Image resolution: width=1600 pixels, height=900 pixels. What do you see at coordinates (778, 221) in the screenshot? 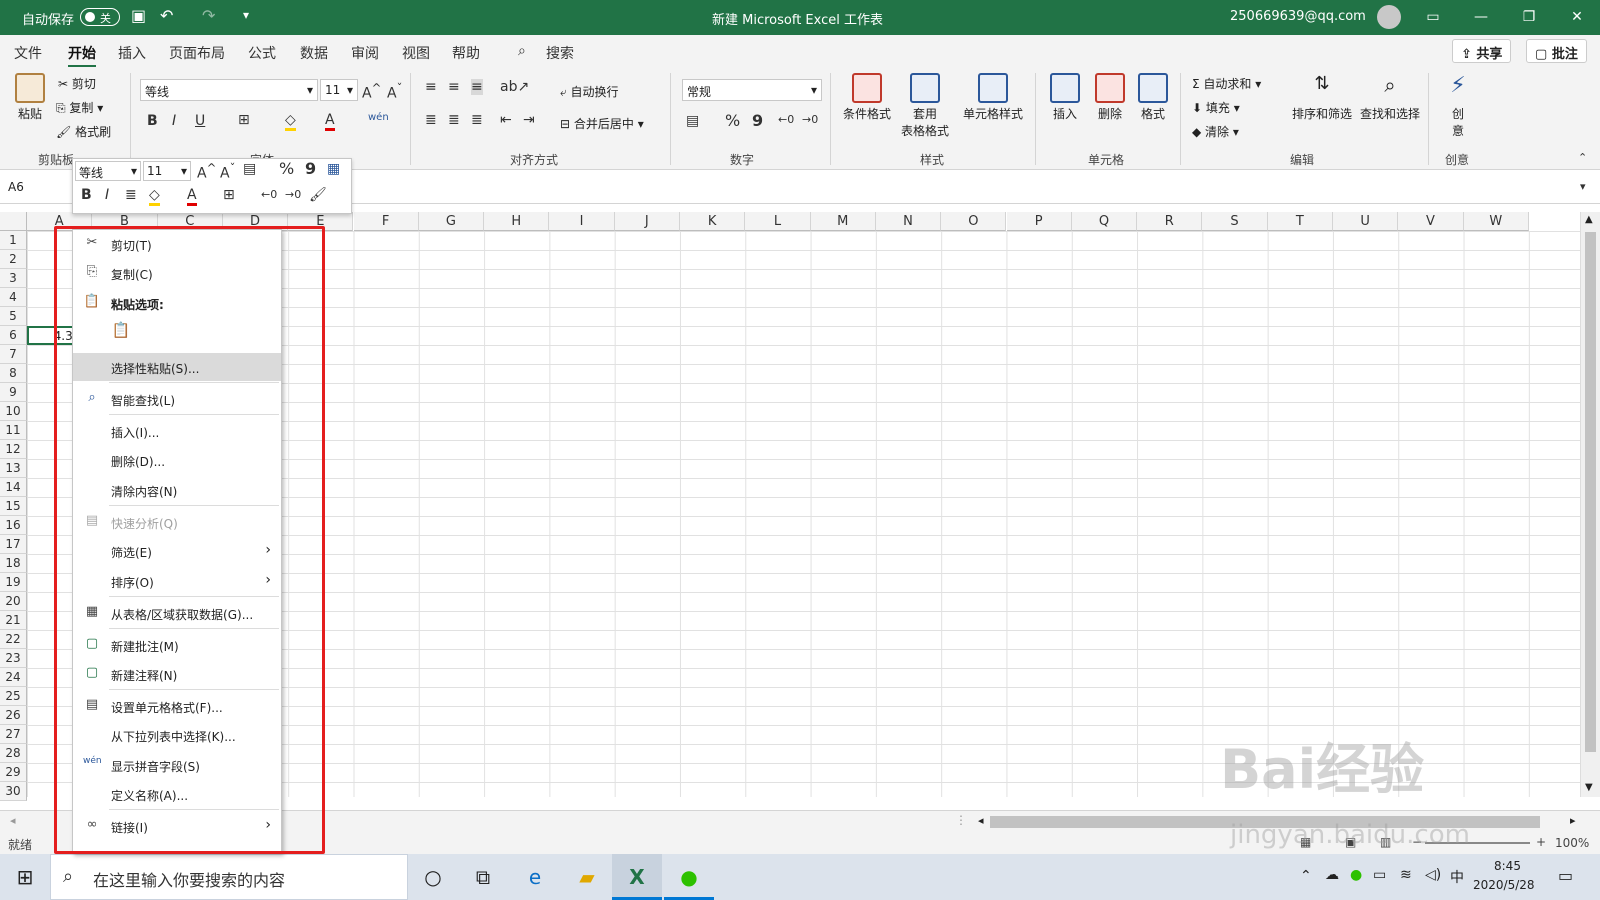
I see `column-header: L` at bounding box center [778, 221].